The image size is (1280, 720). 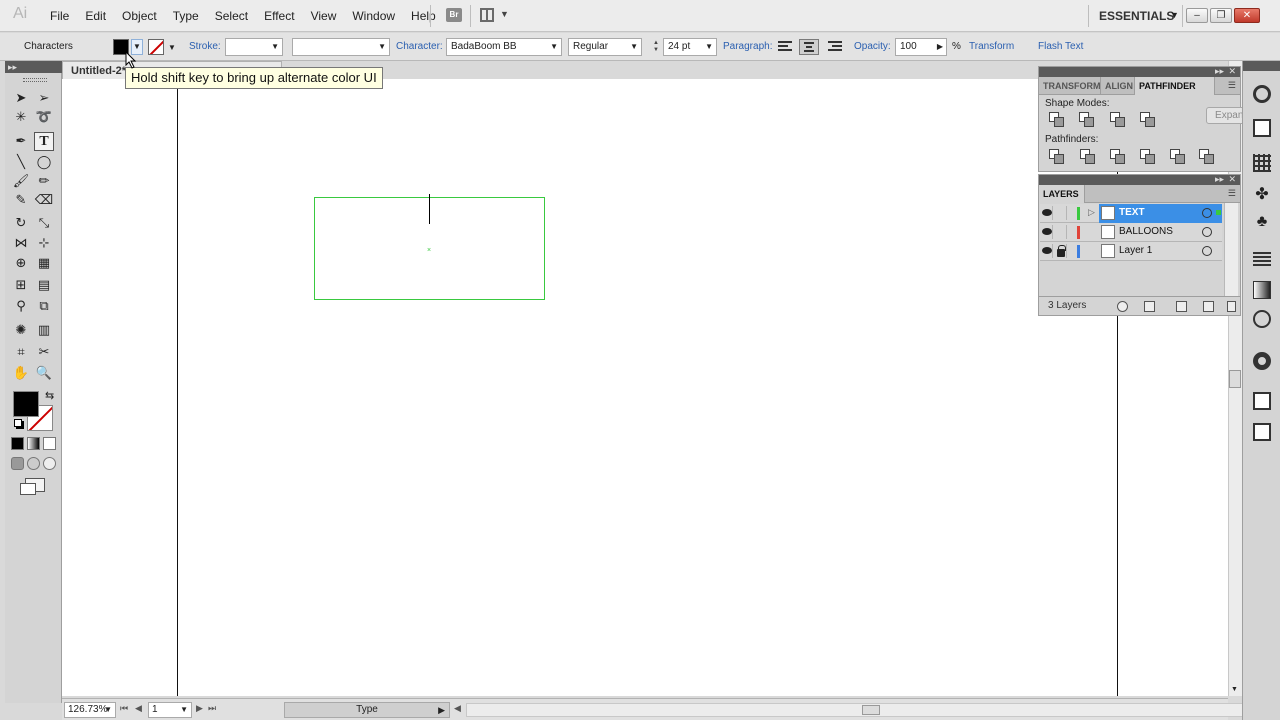 What do you see at coordinates (1221, 15) in the screenshot?
I see `restore-button: ❐` at bounding box center [1221, 15].